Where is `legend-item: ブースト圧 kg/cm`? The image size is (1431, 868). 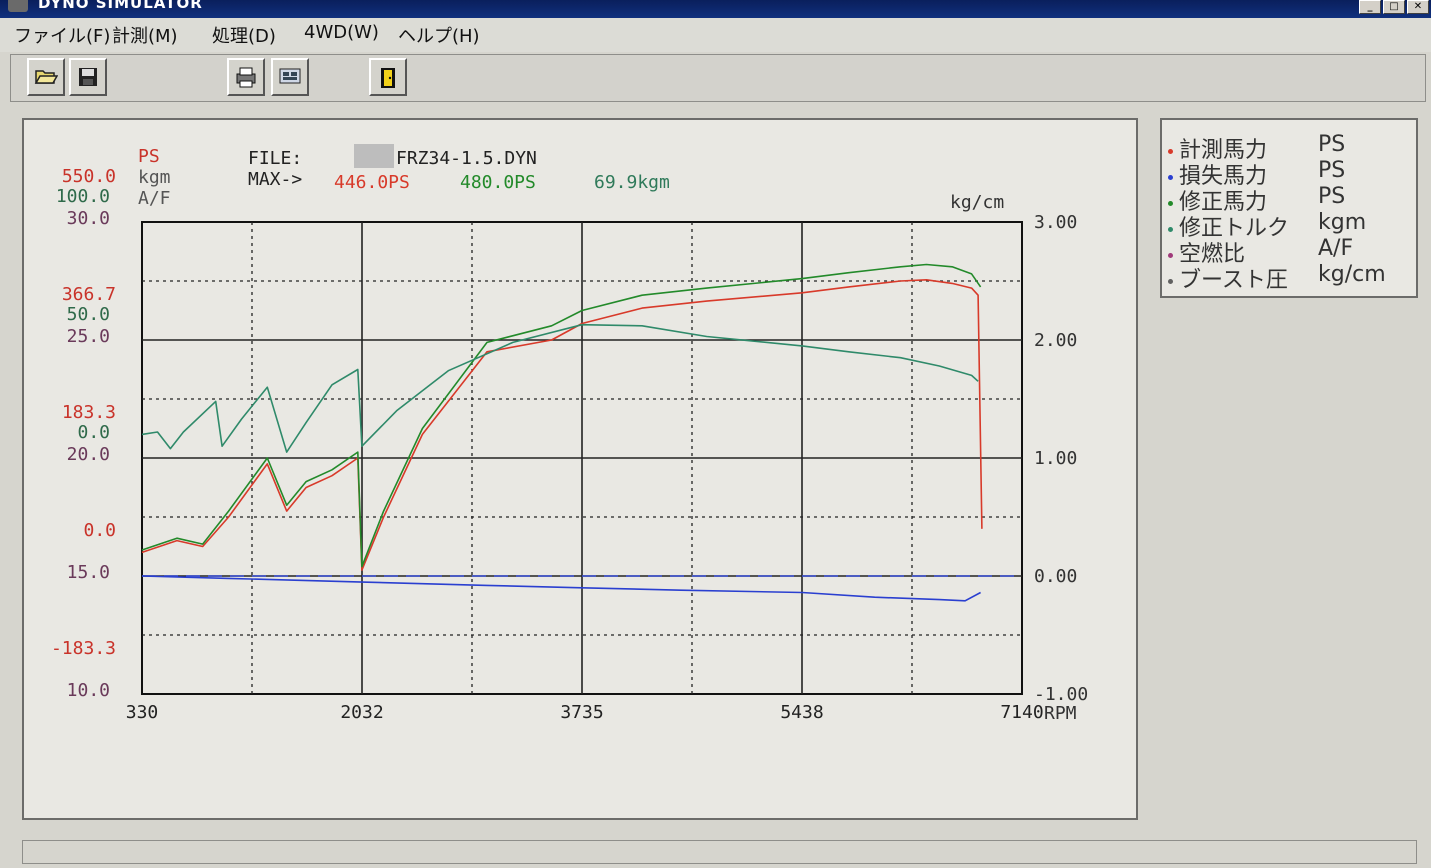
legend-item: ブースト圧 kg/cm is located at coordinates (1277, 278).